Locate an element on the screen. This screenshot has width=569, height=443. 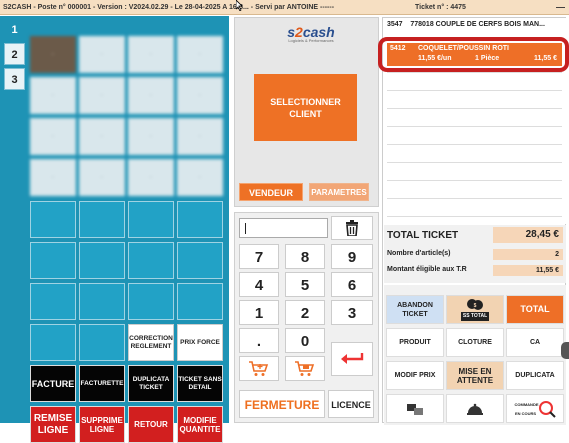
tab-1: 1 is located at coordinates (14, 29).